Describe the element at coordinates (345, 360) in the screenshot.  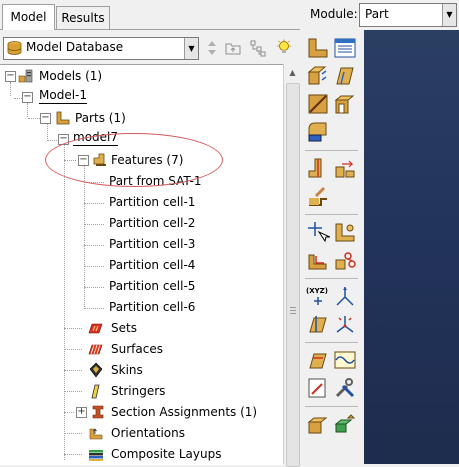
I see `virtual-topology-icon` at that location.